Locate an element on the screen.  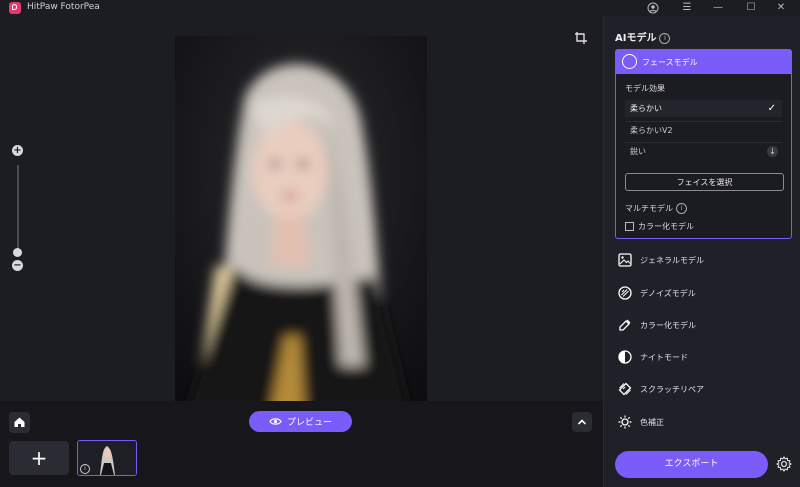
colorize-checkbox: カラー化モデル is located at coordinates (659, 226).